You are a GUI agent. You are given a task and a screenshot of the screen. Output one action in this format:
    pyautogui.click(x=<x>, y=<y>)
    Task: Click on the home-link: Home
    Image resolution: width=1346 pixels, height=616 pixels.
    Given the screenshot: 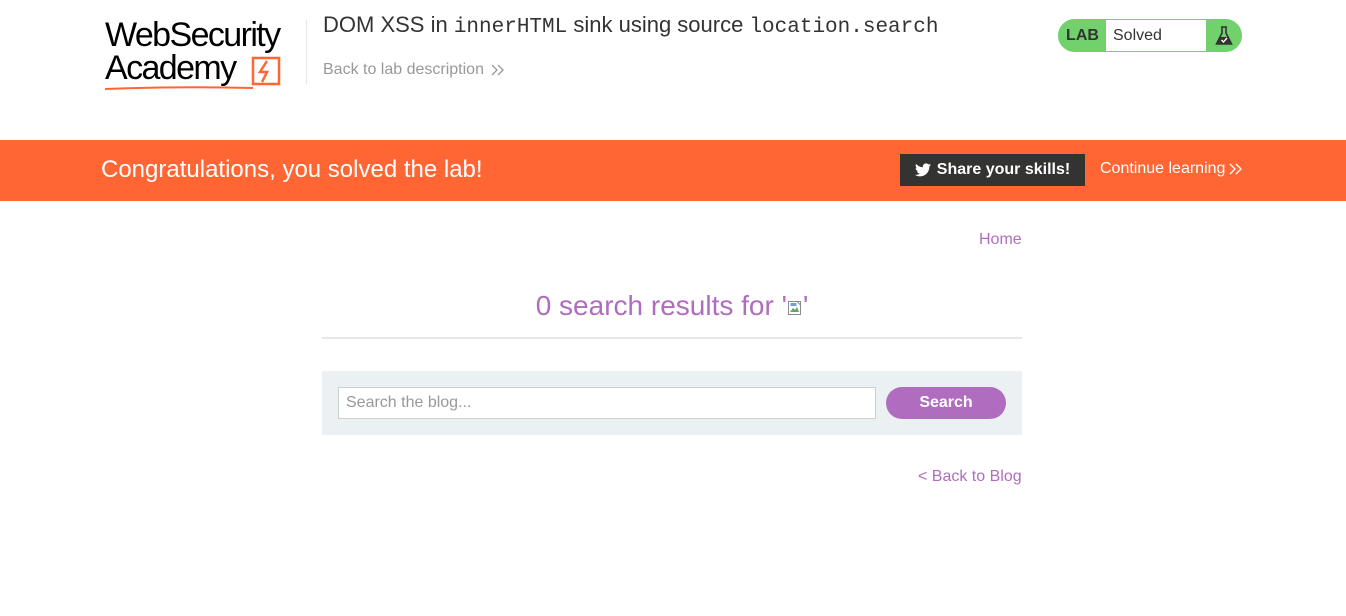 What is the action you would take?
    pyautogui.click(x=1000, y=240)
    